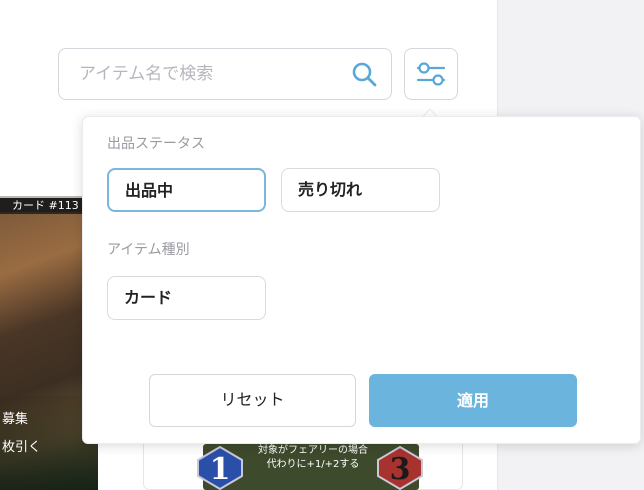 The image size is (644, 490). I want to click on cost-gem-icon: 1, so click(220, 467).